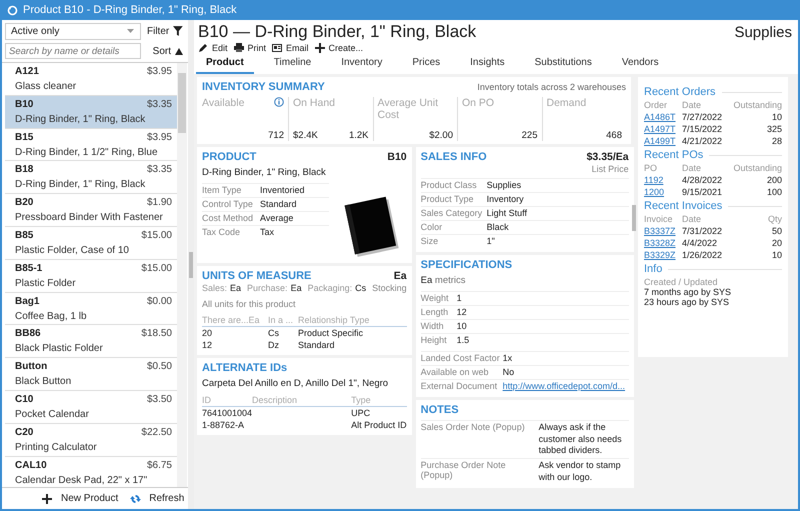 The width and height of the screenshot is (800, 511). What do you see at coordinates (179, 51) in the screenshot?
I see `sort-up-icon` at bounding box center [179, 51].